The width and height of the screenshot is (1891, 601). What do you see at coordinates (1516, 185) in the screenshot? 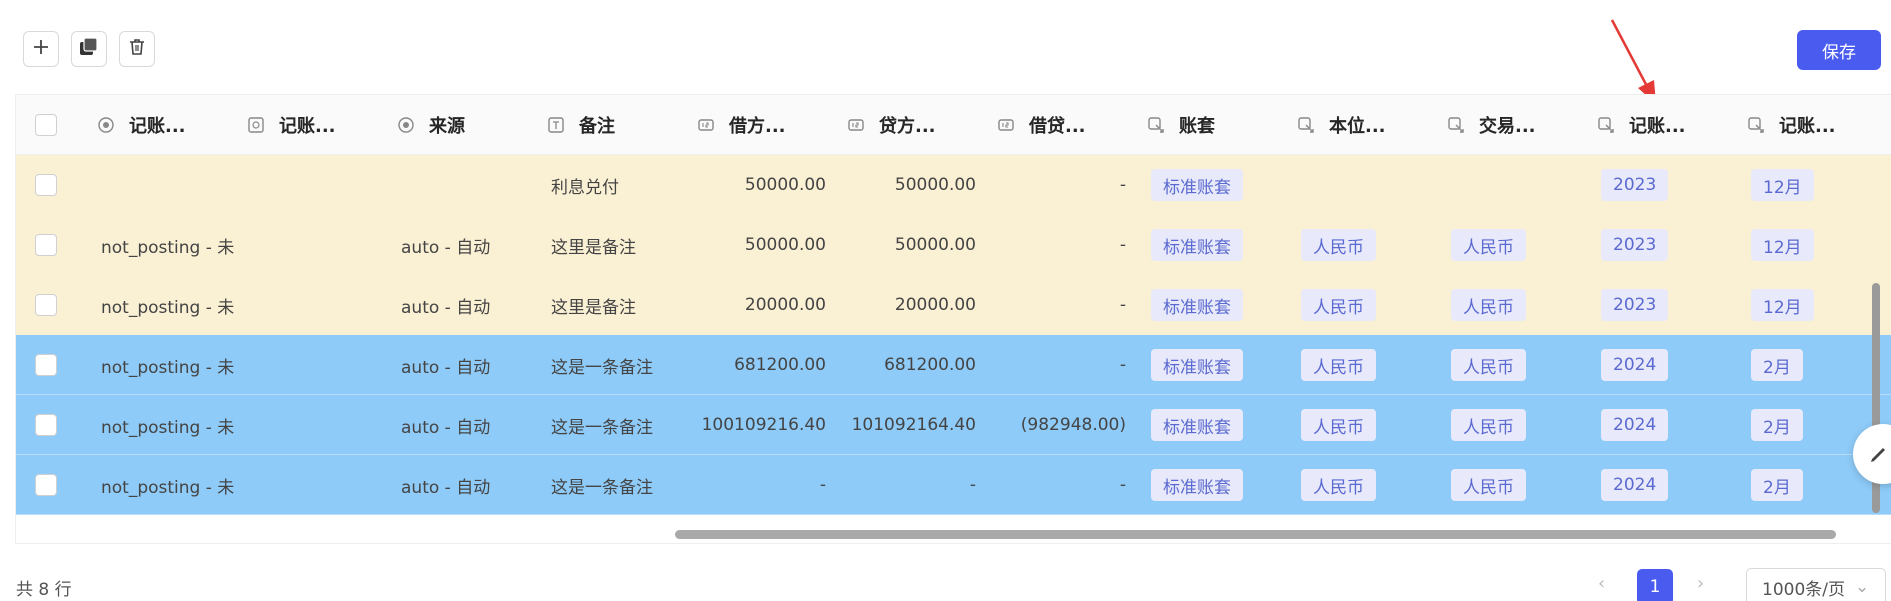
I see `cell-trade` at bounding box center [1516, 185].